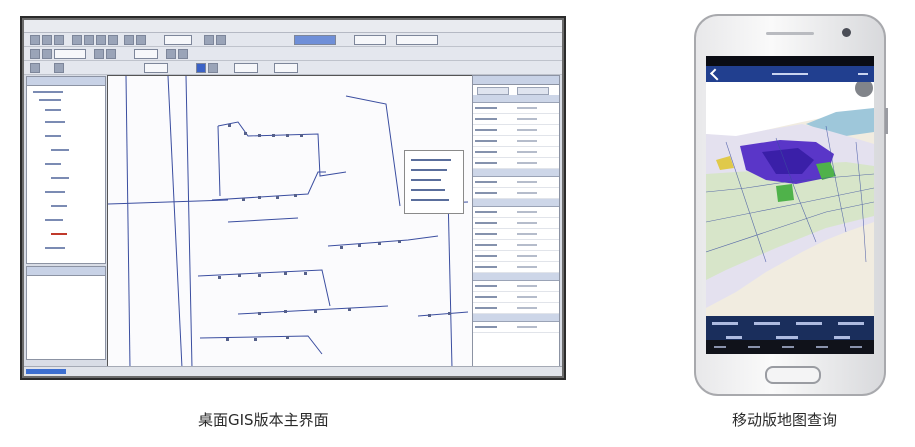 The height and width of the screenshot is (447, 915). Describe the element at coordinates (35, 40) in the screenshot. I see `new-icon` at that location.